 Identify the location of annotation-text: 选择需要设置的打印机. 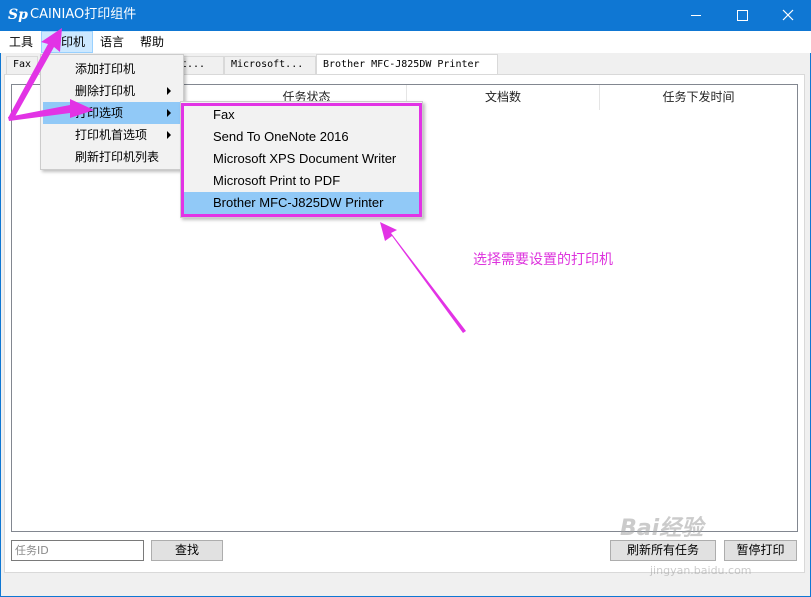
(543, 260).